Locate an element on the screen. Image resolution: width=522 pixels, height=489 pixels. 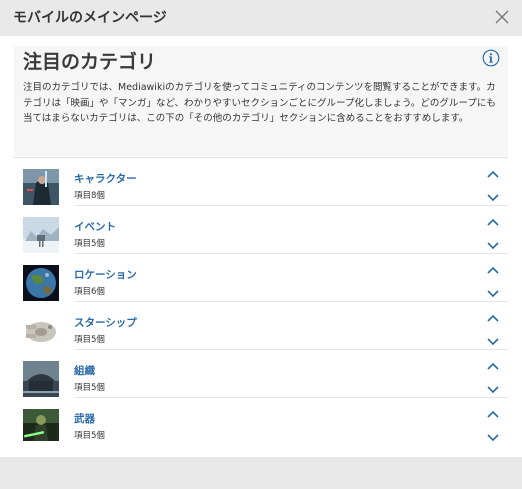
close-icon is located at coordinates (502, 17).